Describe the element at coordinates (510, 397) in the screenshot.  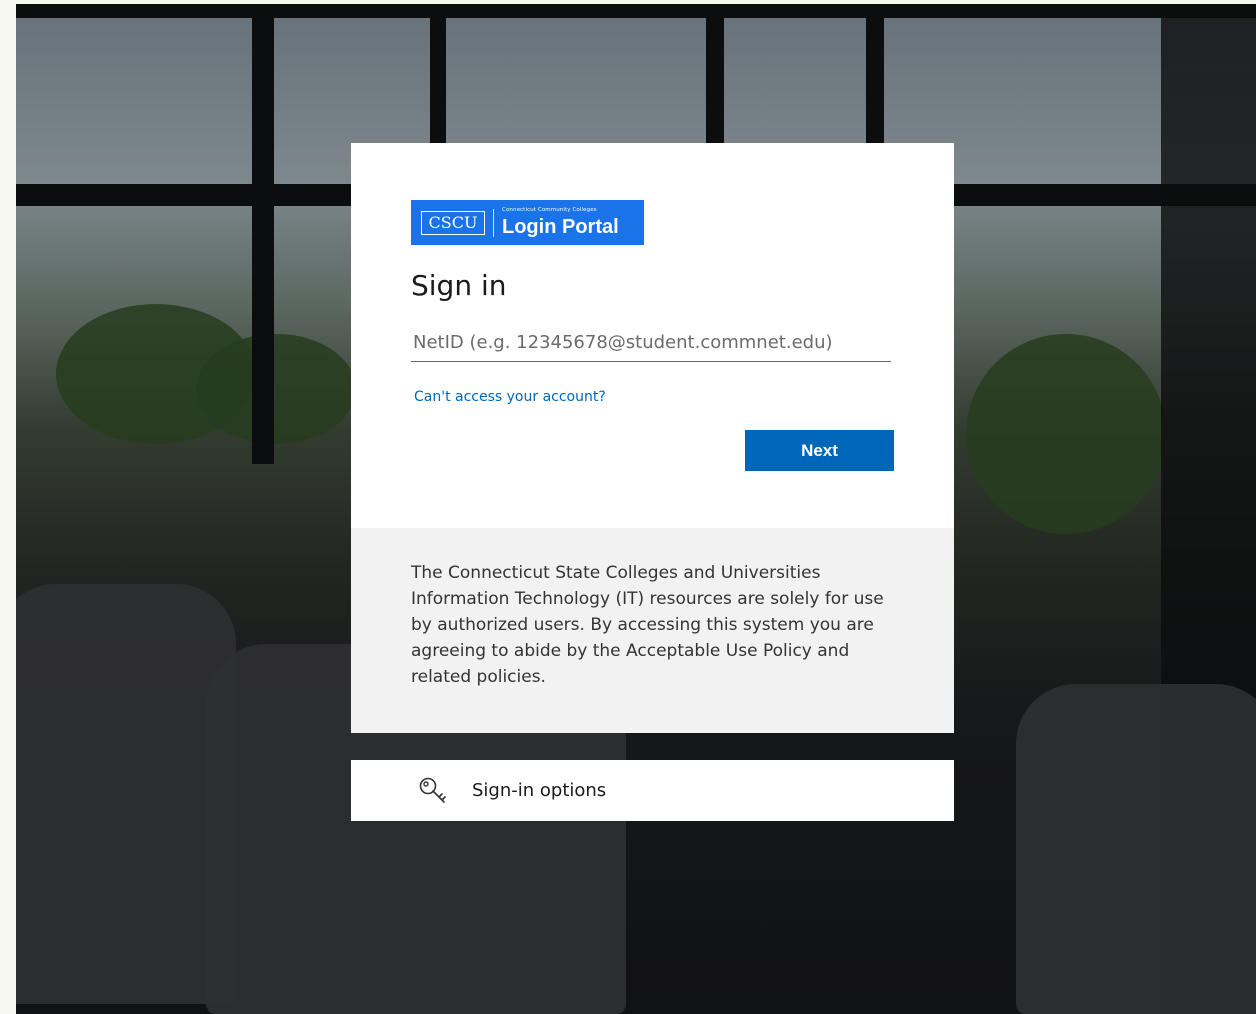
I see `cant-access-account-link: Can't access your account?` at that location.